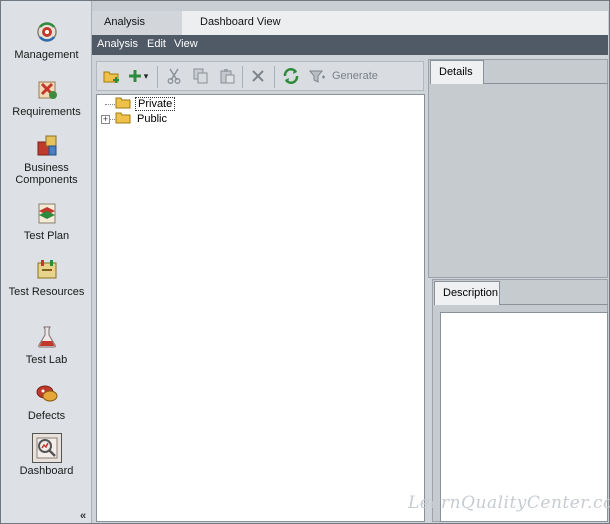 The height and width of the screenshot is (524, 610). Describe the element at coordinates (186, 44) in the screenshot. I see `menu-view: View` at that location.